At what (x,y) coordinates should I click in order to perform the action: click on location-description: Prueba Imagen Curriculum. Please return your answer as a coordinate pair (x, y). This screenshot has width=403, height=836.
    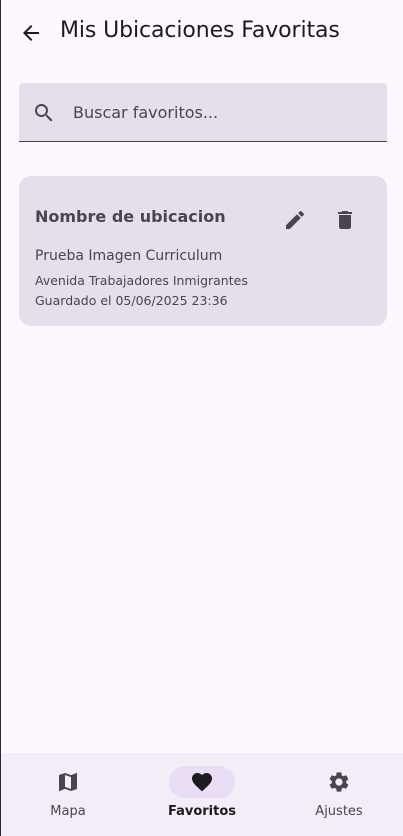
    Looking at the image, I should click on (129, 256).